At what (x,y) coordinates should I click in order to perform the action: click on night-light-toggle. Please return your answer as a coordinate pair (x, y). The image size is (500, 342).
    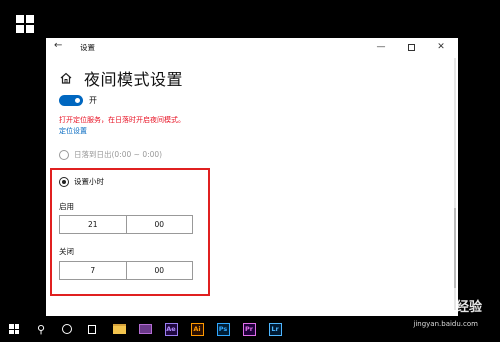
    Looking at the image, I should click on (71, 100).